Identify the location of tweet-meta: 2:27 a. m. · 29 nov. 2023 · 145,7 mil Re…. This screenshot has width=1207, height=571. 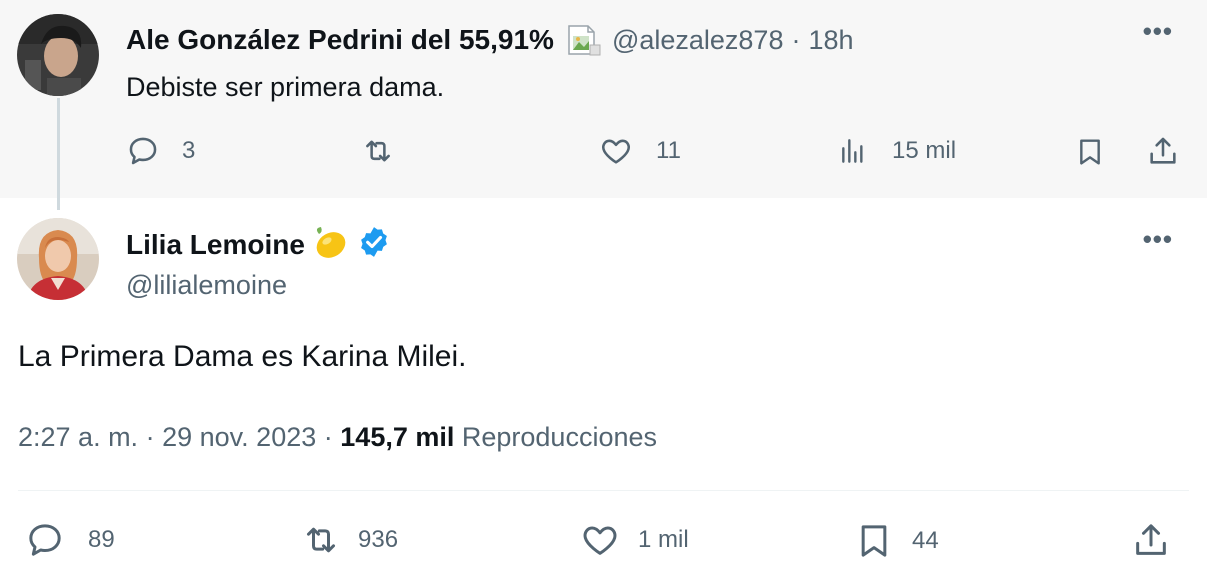
(337, 437).